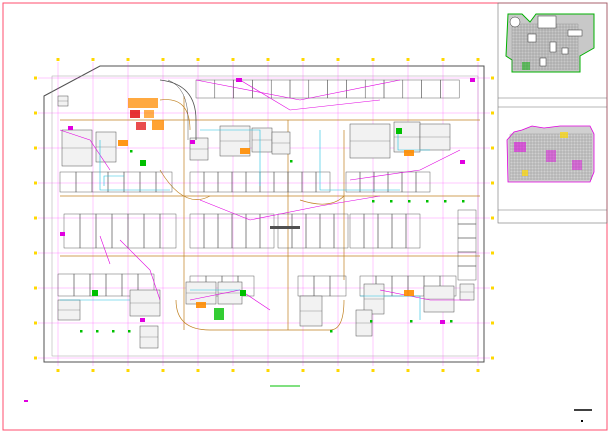  What do you see at coordinates (583, 415) in the screenshot?
I see `scale-bar-icon` at bounding box center [583, 415].